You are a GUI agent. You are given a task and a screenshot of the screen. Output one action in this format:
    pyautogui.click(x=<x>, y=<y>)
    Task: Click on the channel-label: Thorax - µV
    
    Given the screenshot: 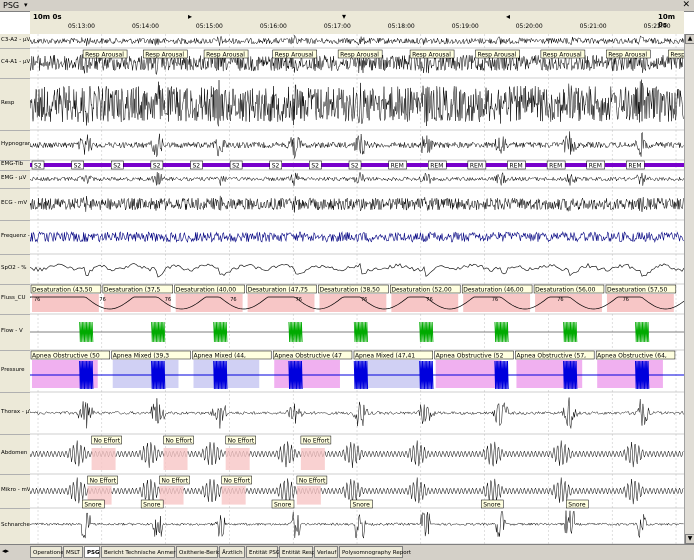 What is the action you would take?
    pyautogui.click(x=15, y=412)
    